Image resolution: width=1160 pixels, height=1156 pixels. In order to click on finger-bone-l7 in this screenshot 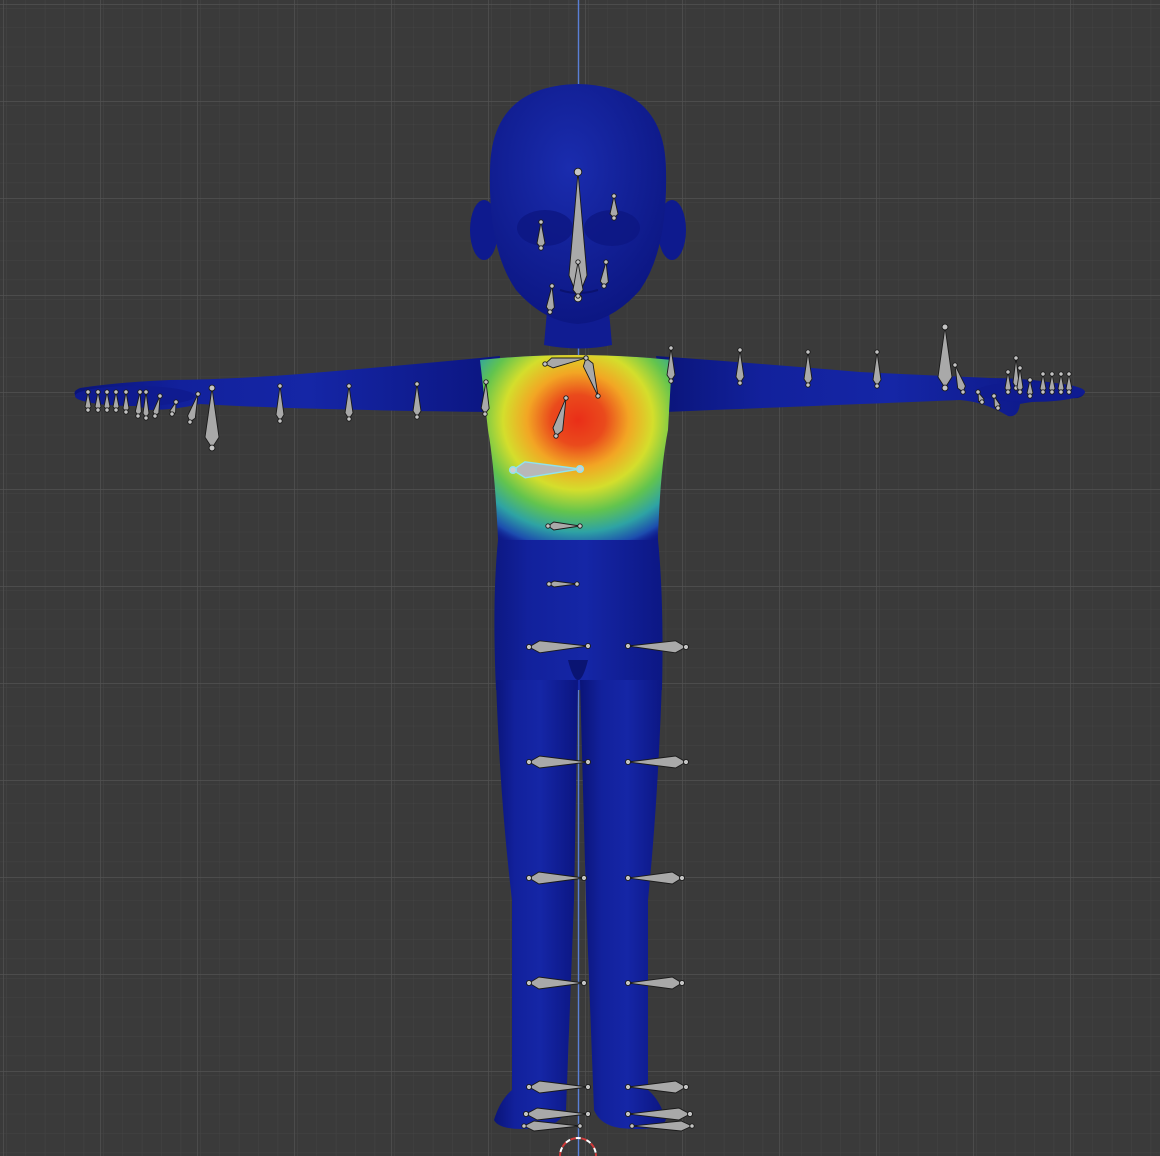, I will do `click(116, 401)`.